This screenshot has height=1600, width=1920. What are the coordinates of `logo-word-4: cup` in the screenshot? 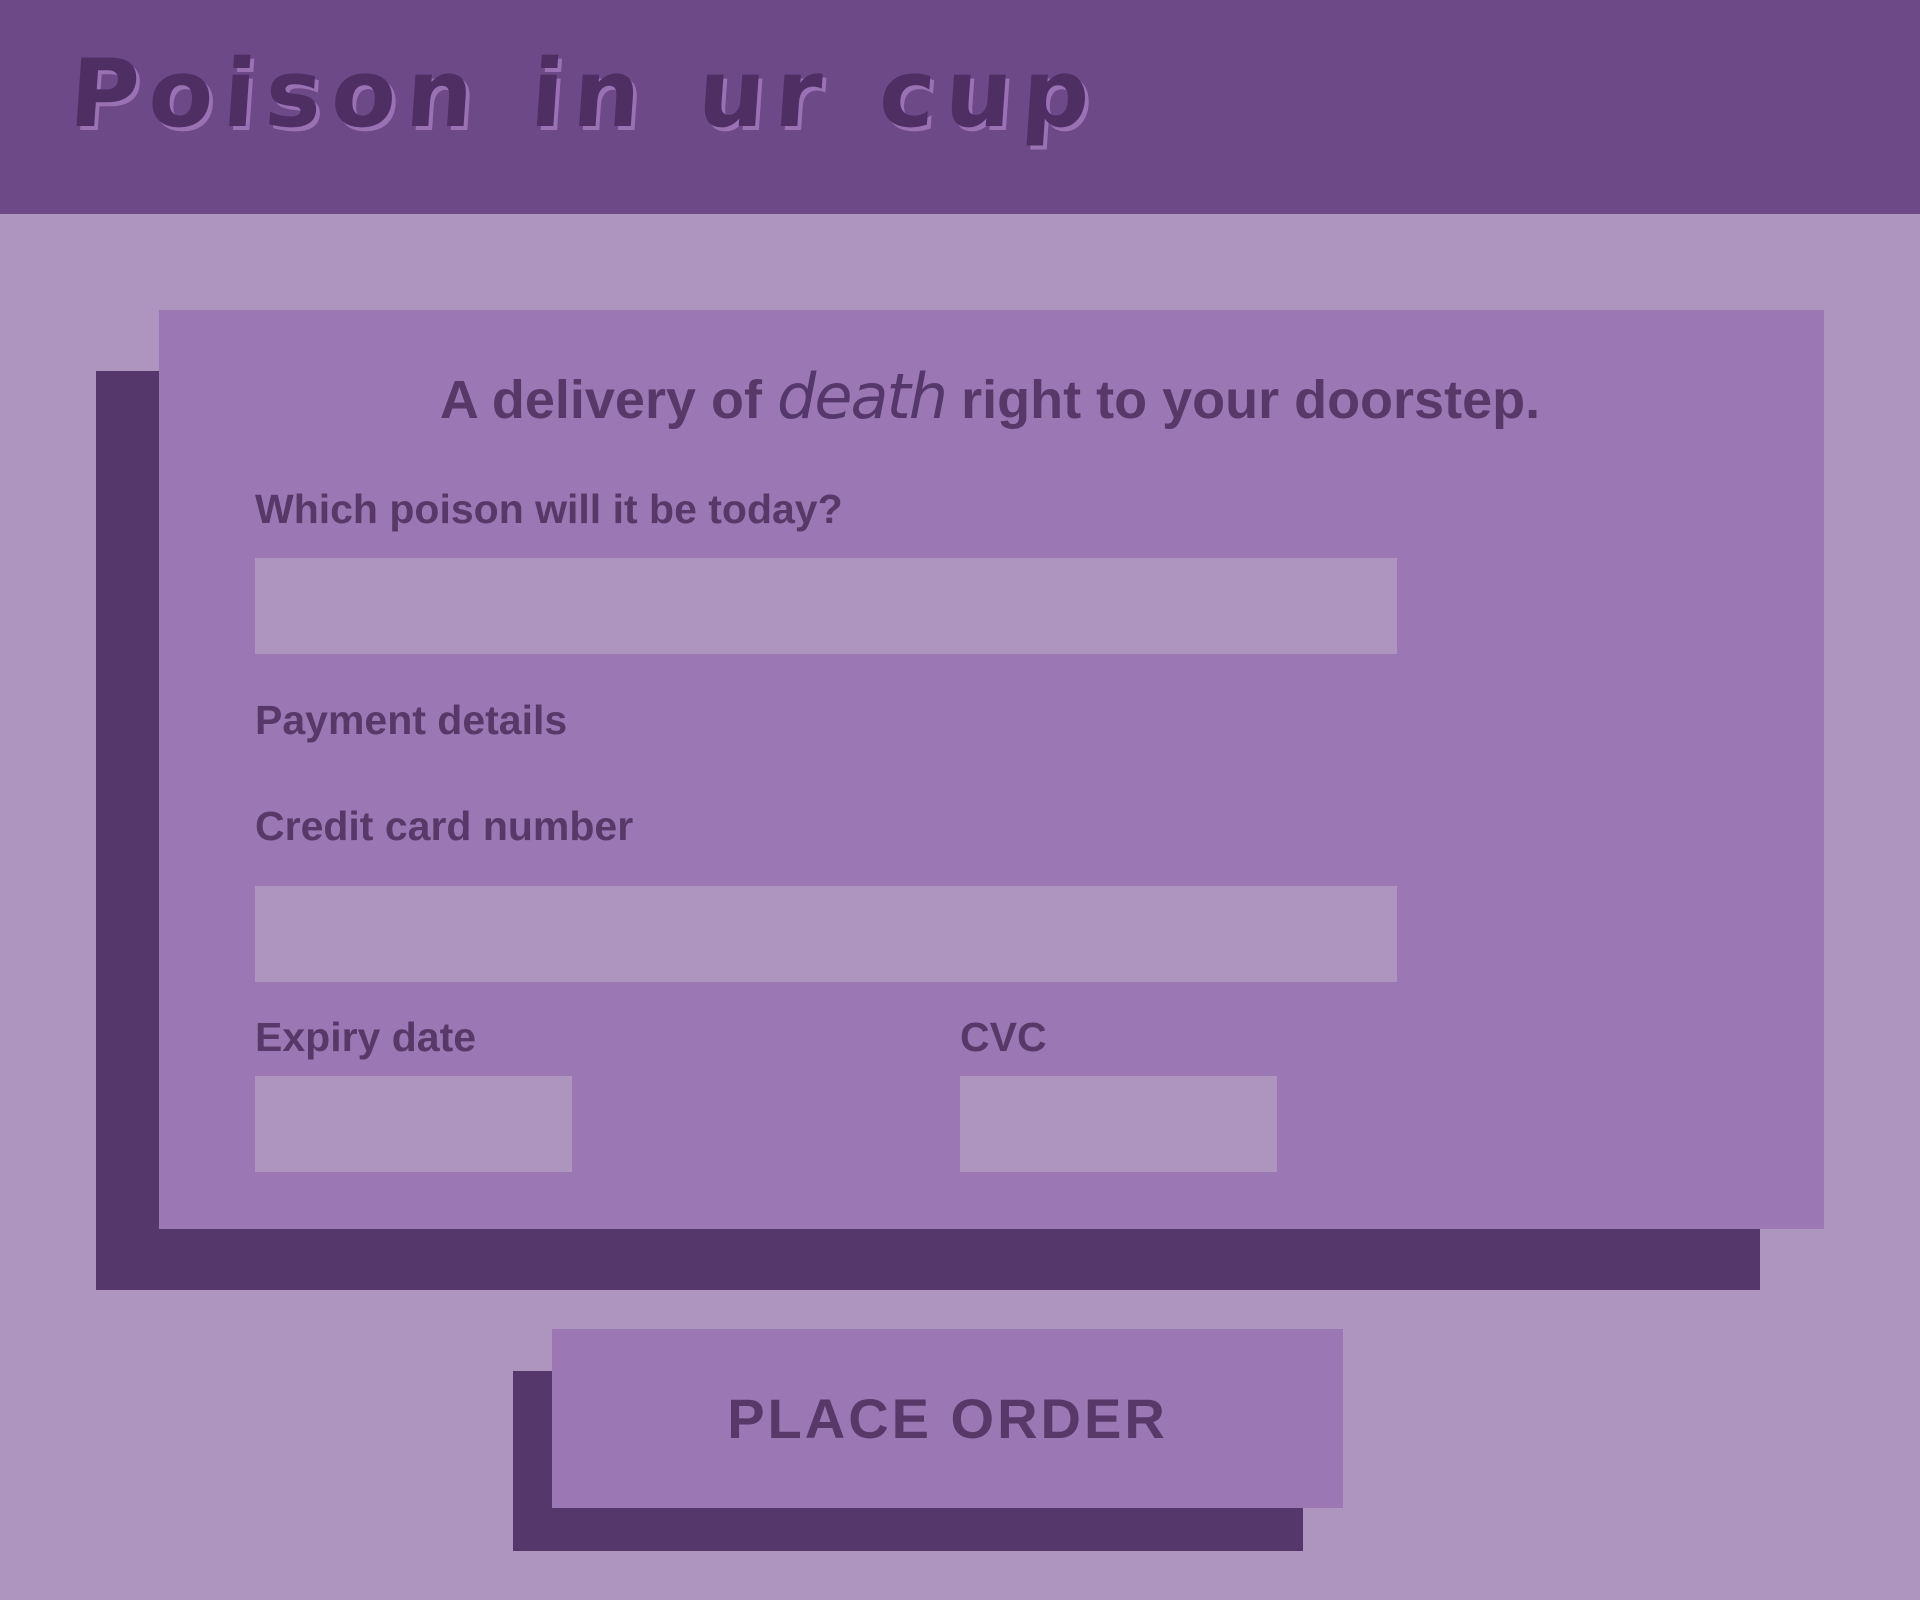 It's located at (989, 94).